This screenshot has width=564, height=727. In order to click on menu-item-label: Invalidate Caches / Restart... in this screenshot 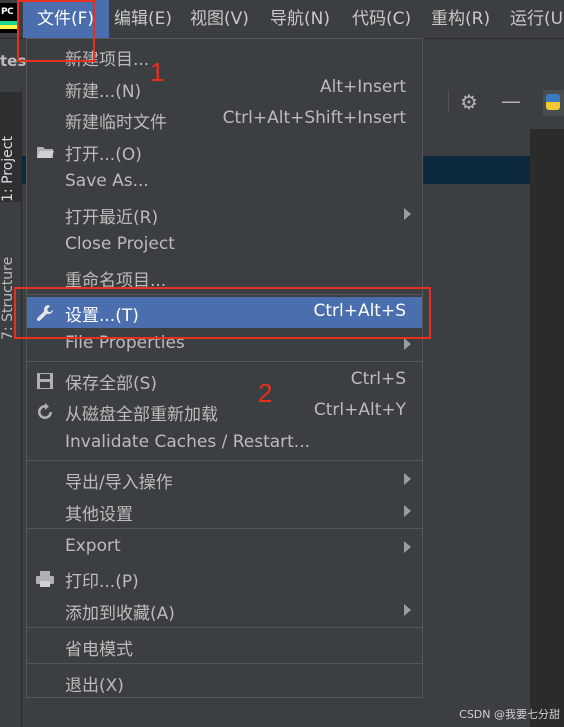, I will do `click(188, 442)`.